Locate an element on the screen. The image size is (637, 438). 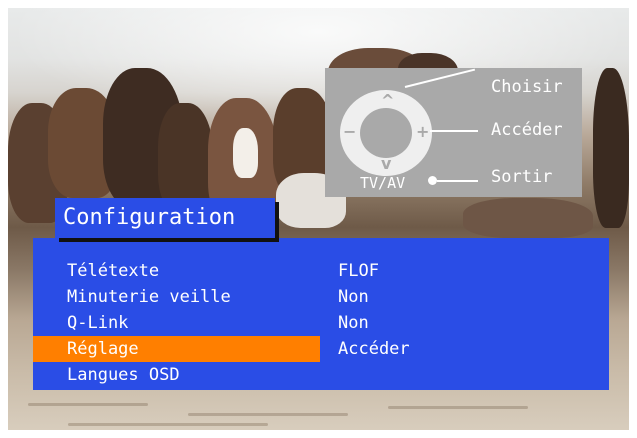
menu-item-label: Télétexte is located at coordinates (113, 271).